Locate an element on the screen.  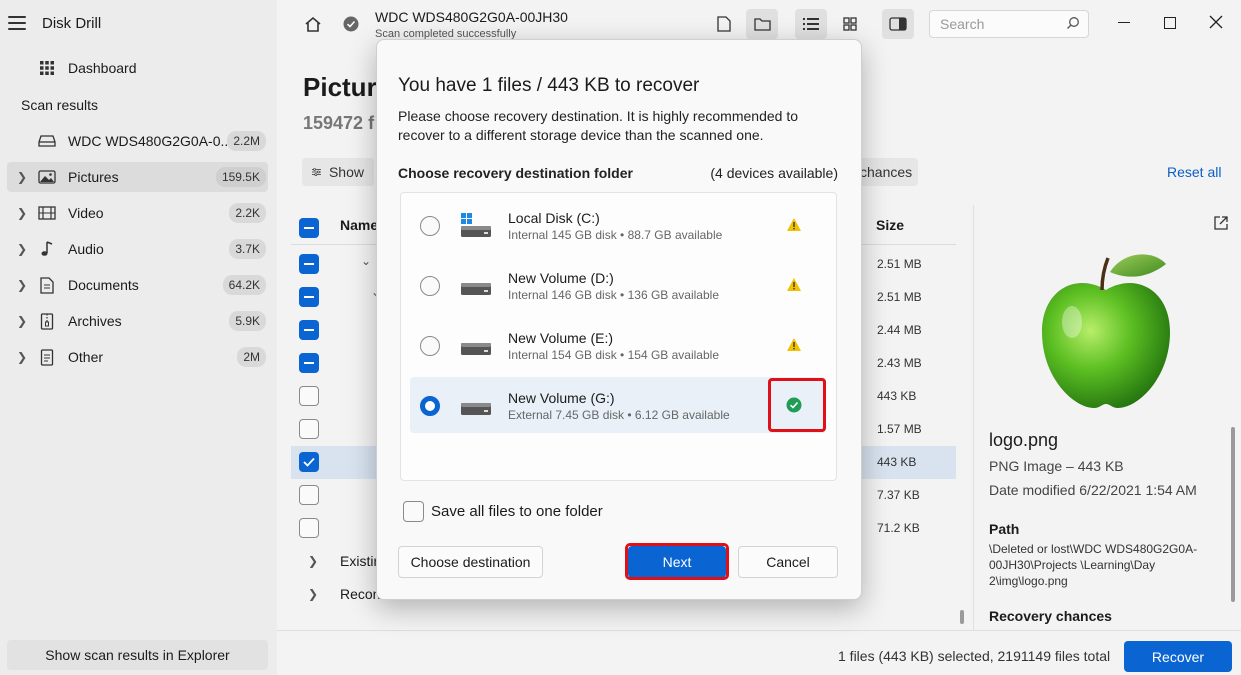
app-title: Disk Drill is located at coordinates (72, 23).